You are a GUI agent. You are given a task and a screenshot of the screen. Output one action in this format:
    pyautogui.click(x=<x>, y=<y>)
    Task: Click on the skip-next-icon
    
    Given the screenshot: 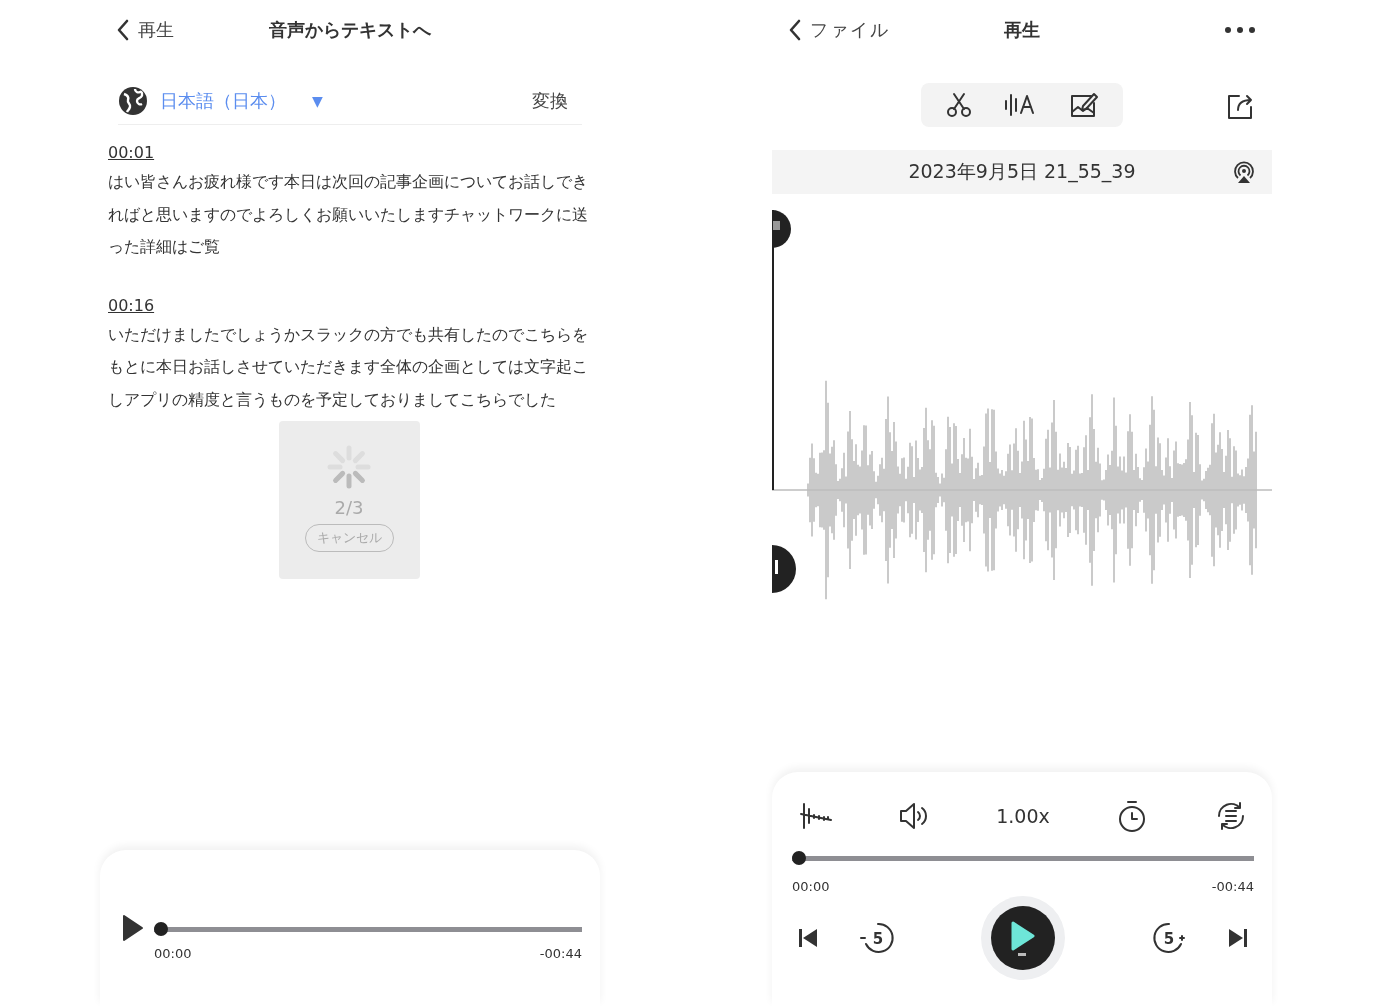 What is the action you would take?
    pyautogui.click(x=1238, y=938)
    